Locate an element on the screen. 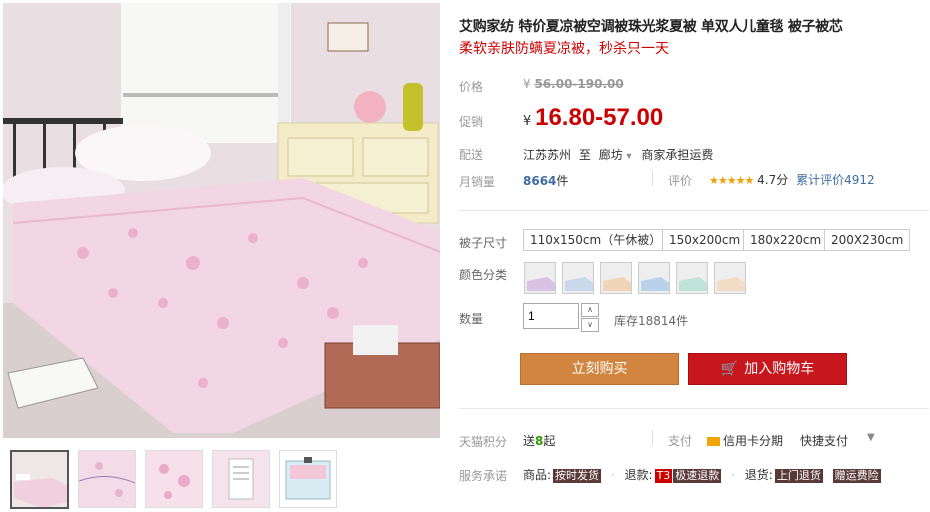 This screenshot has height=512, width=930. sales-number: 8664 is located at coordinates (540, 181).